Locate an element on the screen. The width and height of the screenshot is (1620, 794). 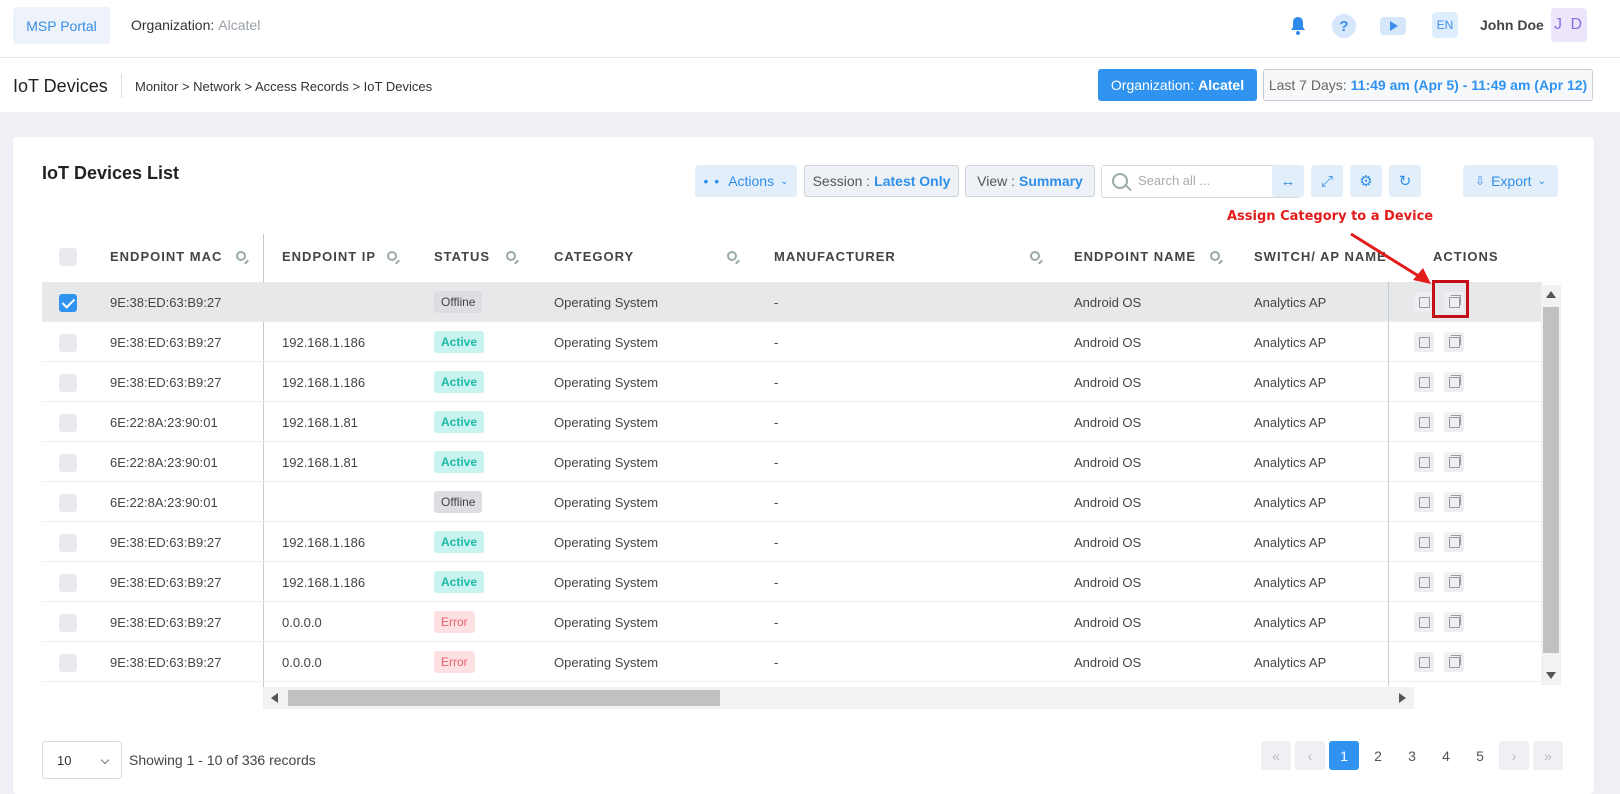
scroll-right-icon is located at coordinates (1402, 698).